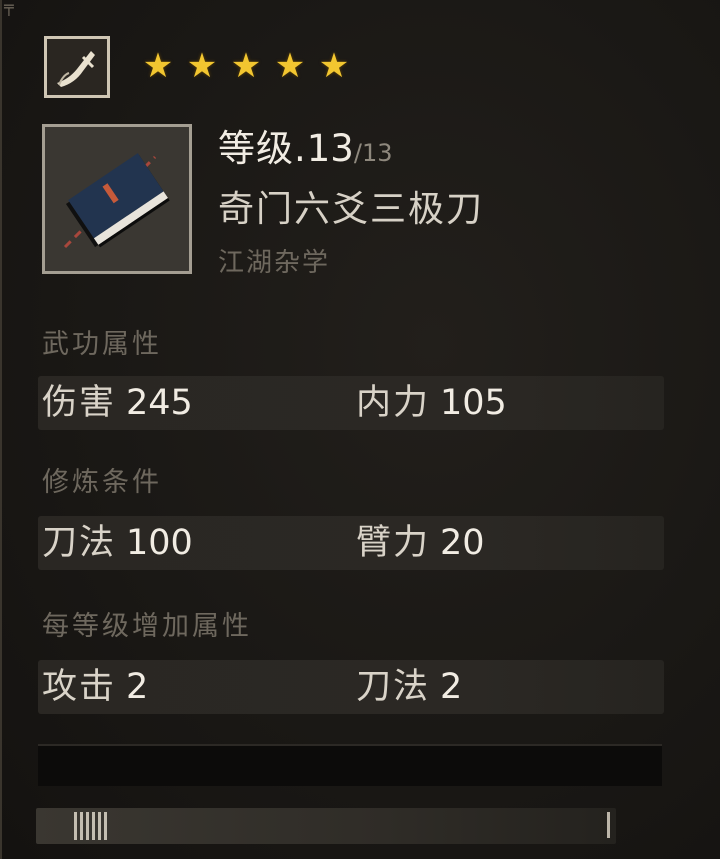  What do you see at coordinates (351, 209) in the screenshot?
I see `skill-name: 奇门六爻三极刀` at bounding box center [351, 209].